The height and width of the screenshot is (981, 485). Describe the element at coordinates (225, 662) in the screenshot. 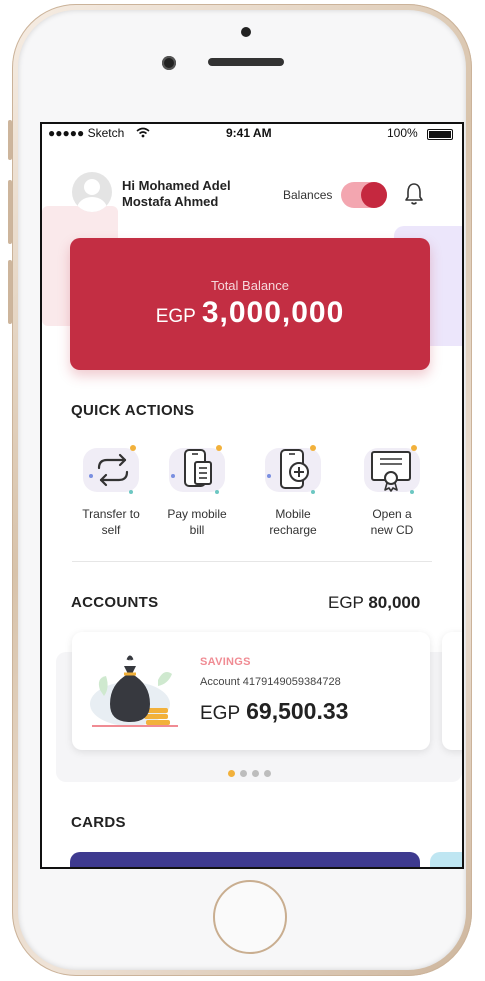

I see `account-type-label: SAVINGS` at that location.